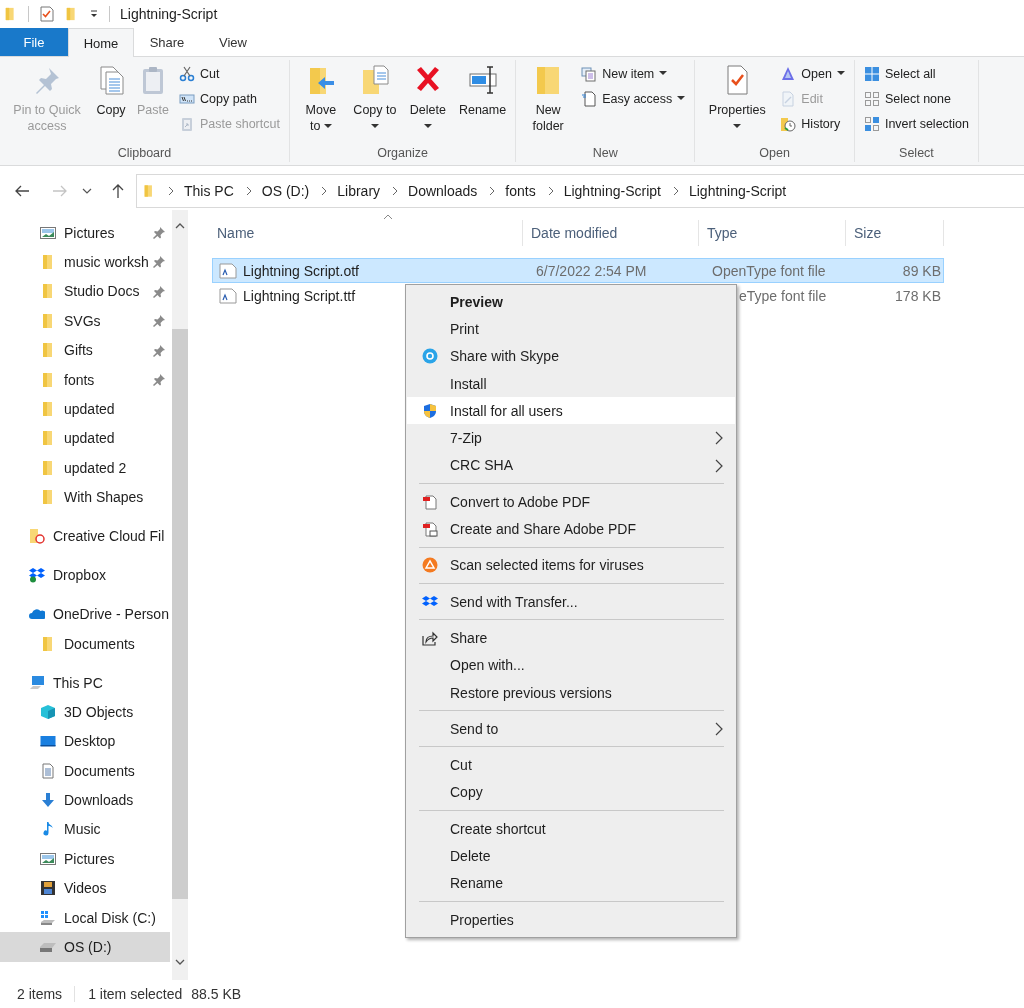  Describe the element at coordinates (443, 191) in the screenshot. I see `breadcrumb: Downloads` at that location.